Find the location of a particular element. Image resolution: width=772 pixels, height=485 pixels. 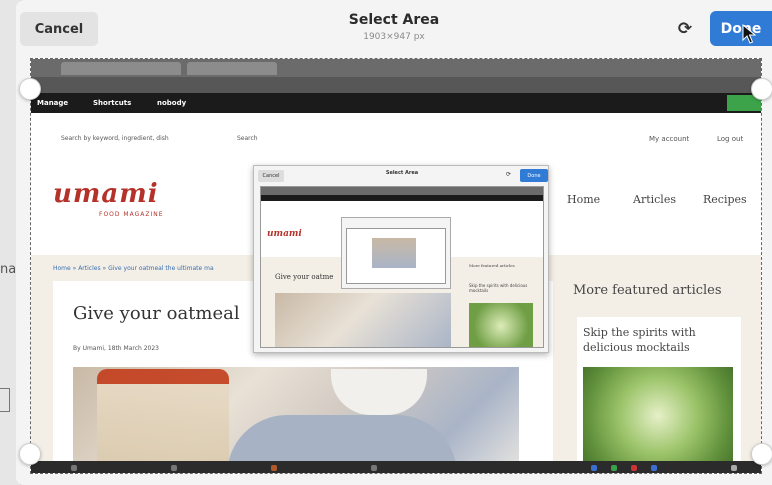

nested-featured: More featured articles is located at coordinates (492, 265).